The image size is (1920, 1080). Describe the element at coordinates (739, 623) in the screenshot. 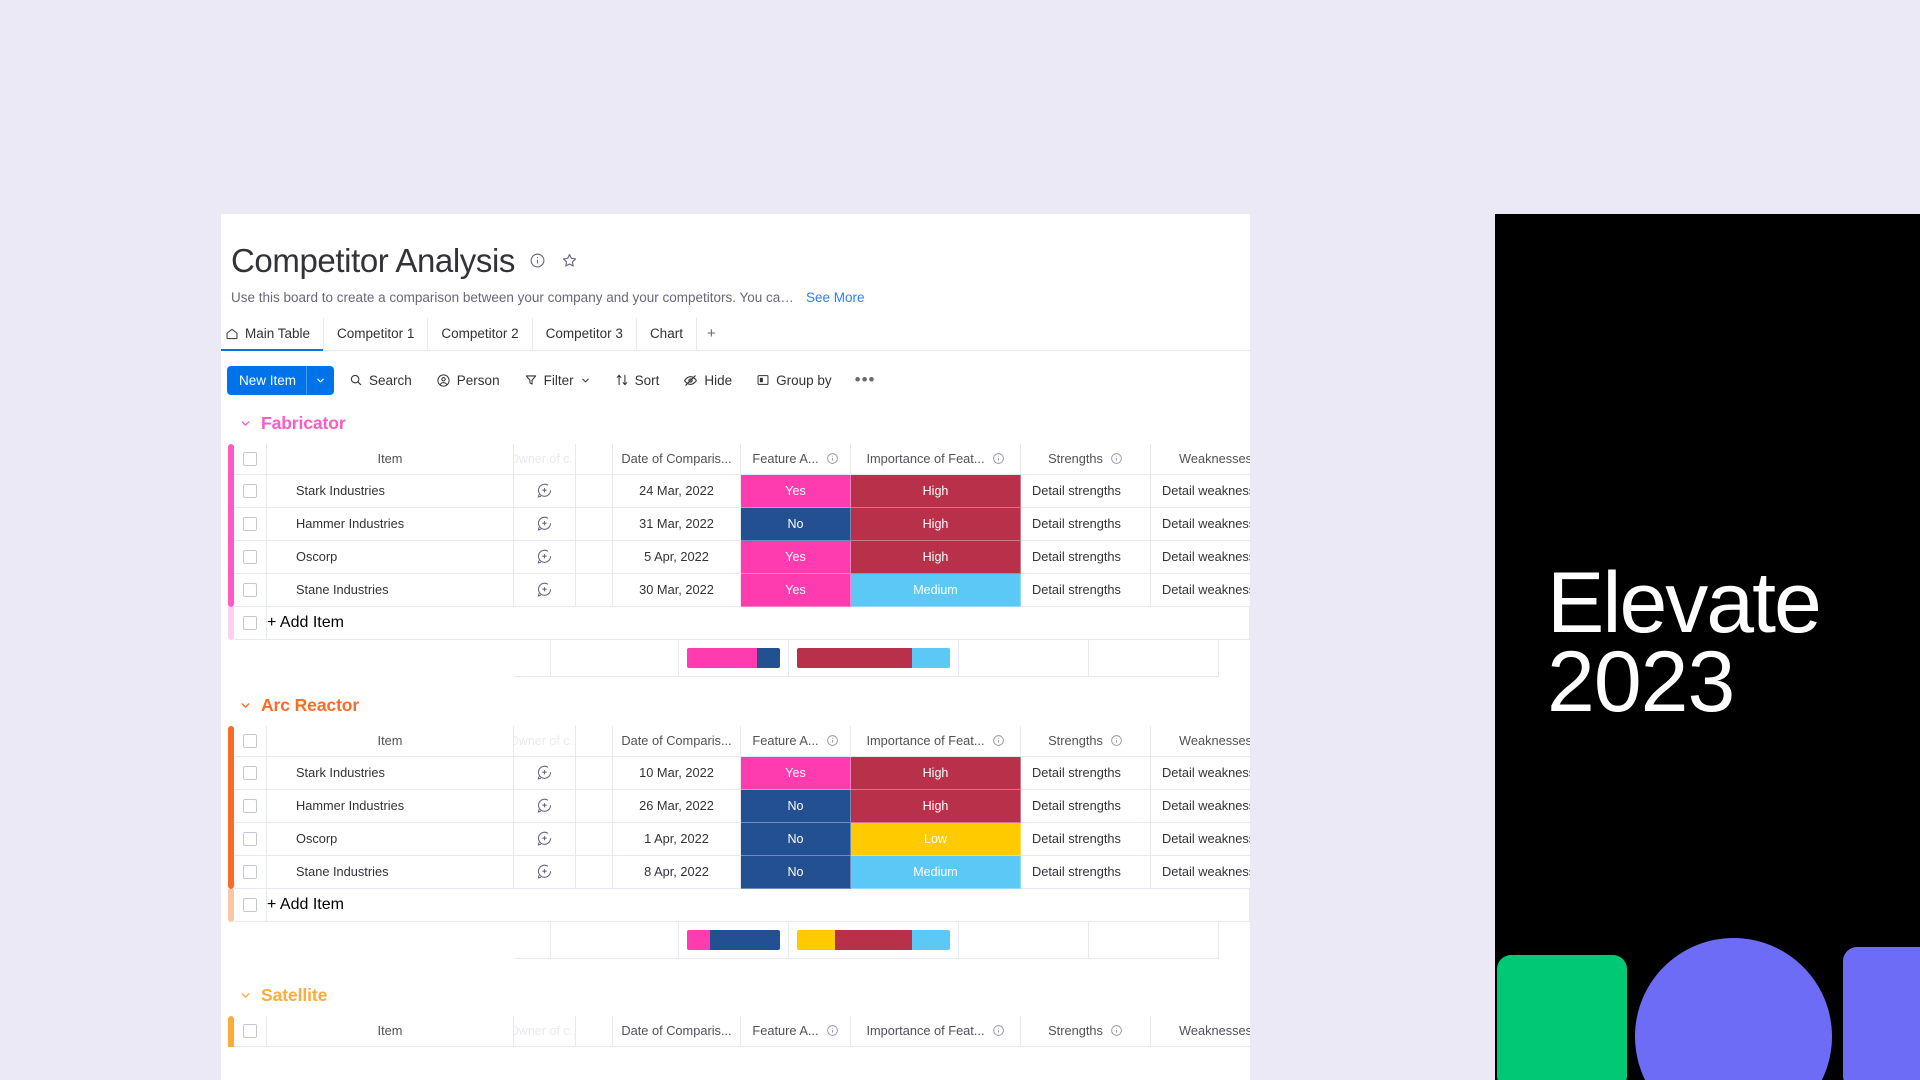

I see `add-item-row: + Add Item` at that location.